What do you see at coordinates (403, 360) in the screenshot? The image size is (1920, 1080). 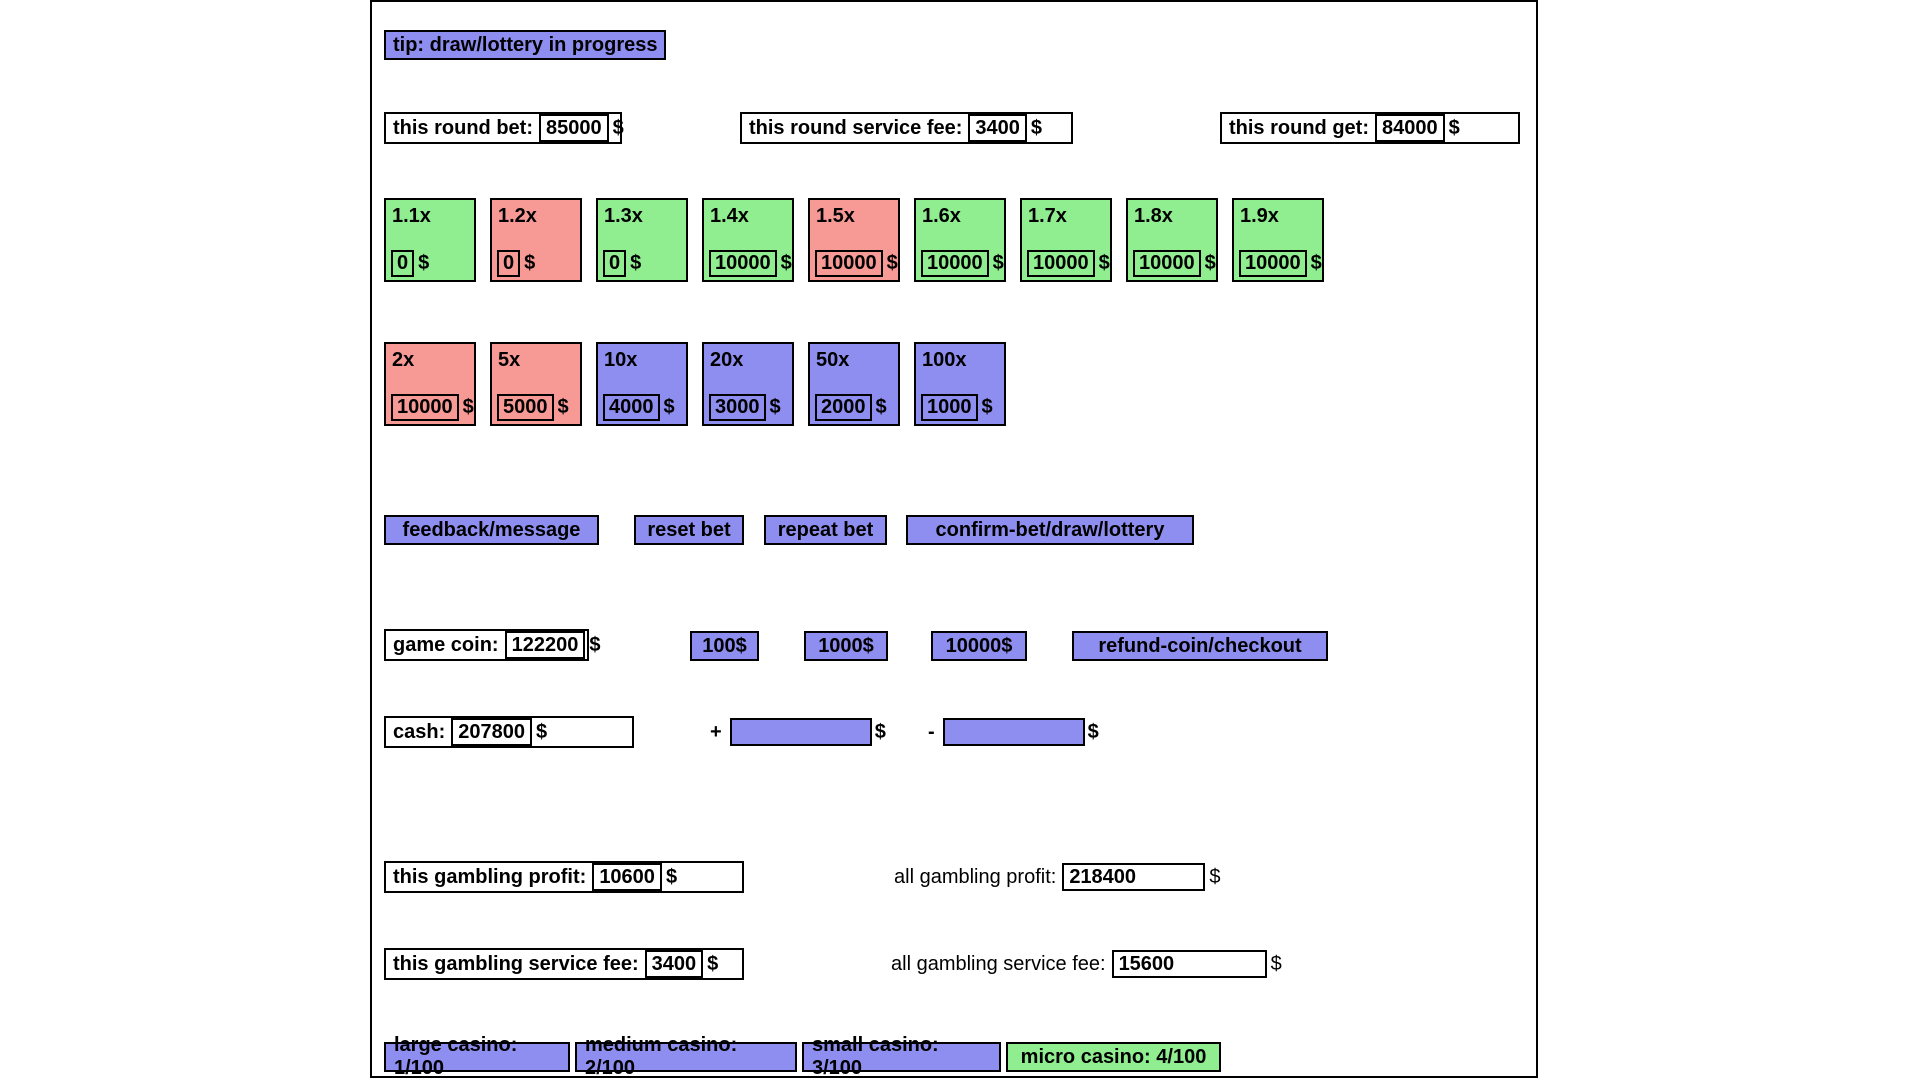 I see `multiplier-label: 2x` at bounding box center [403, 360].